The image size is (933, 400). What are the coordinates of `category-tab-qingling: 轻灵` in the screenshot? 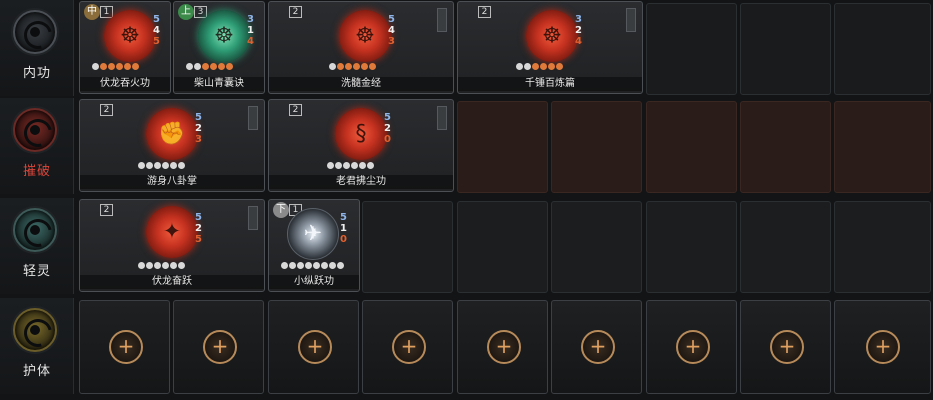 It's located at (37, 246).